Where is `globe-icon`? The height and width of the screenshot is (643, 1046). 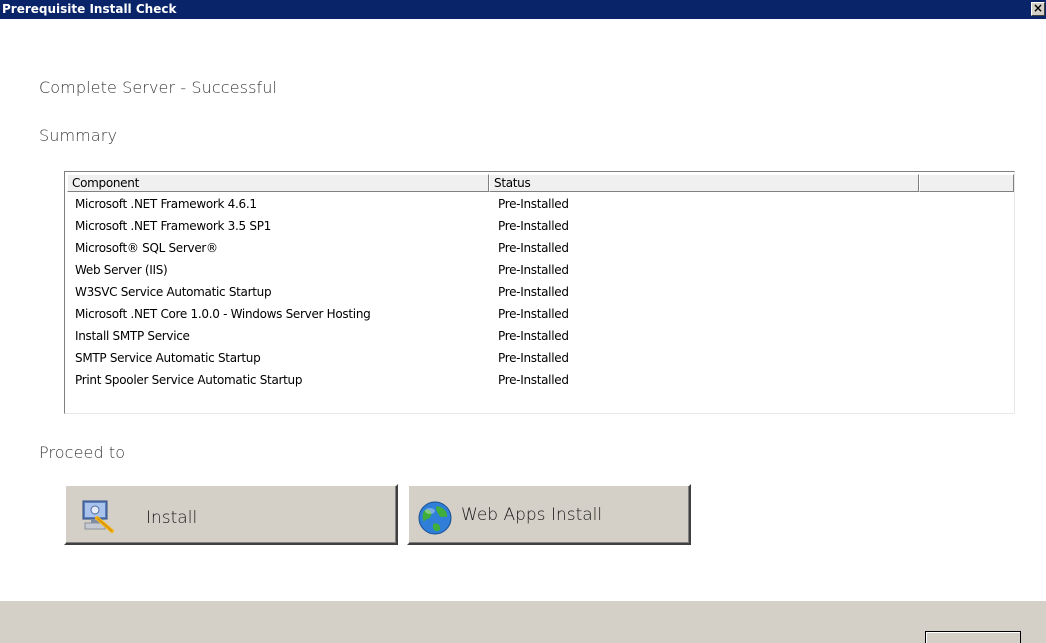 globe-icon is located at coordinates (435, 518).